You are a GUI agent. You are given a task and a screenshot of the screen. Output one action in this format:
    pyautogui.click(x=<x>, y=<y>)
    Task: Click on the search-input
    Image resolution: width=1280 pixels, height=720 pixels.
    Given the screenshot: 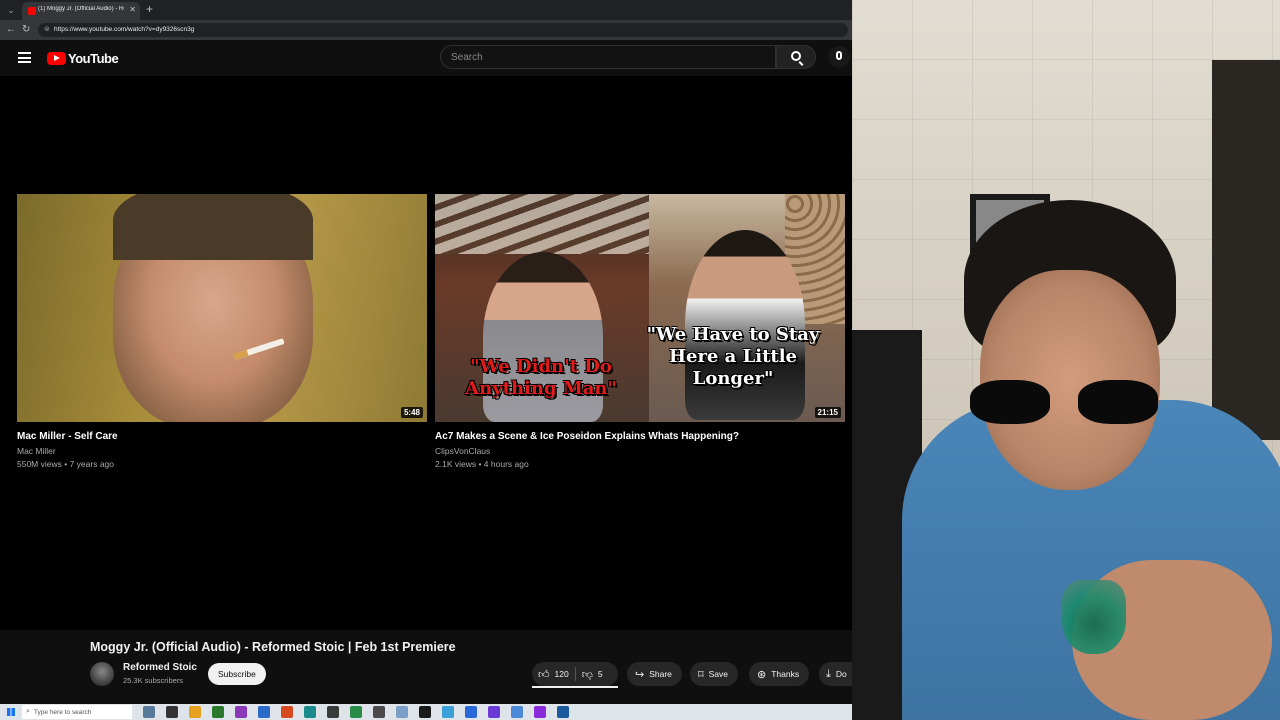 What is the action you would take?
    pyautogui.click(x=608, y=57)
    